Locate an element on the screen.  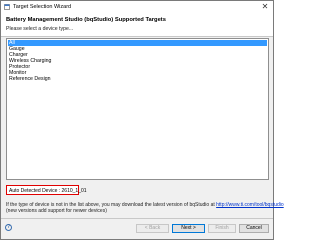
list-item-reference-design: Reference Design is located at coordinates (137, 79).